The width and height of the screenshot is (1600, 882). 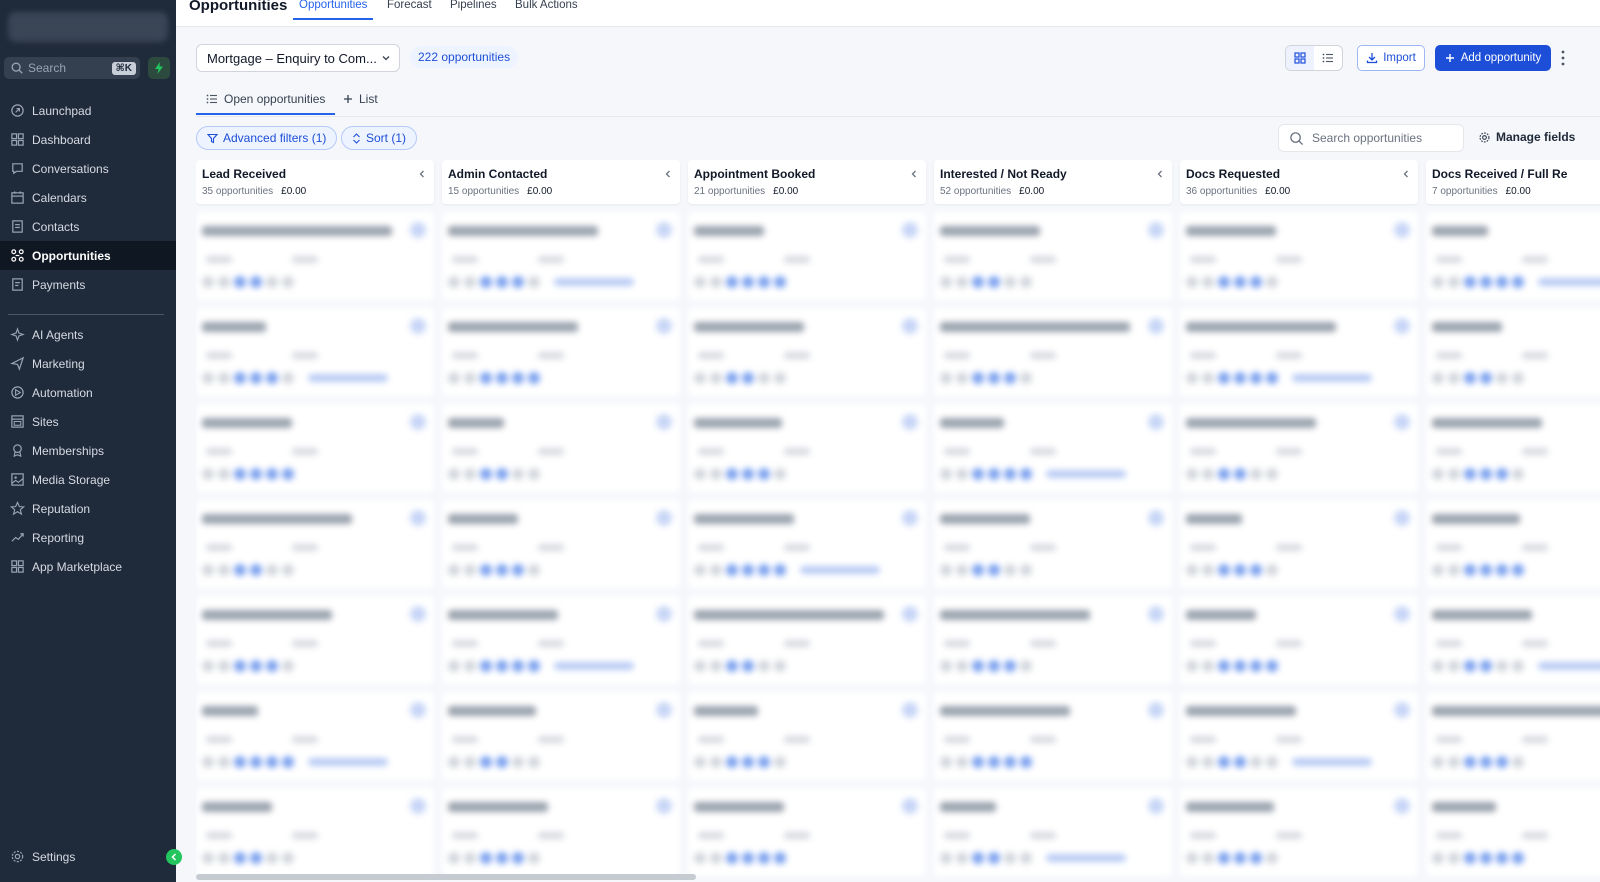 What do you see at coordinates (56, 226) in the screenshot?
I see `sidebar-item-label: Contacts` at bounding box center [56, 226].